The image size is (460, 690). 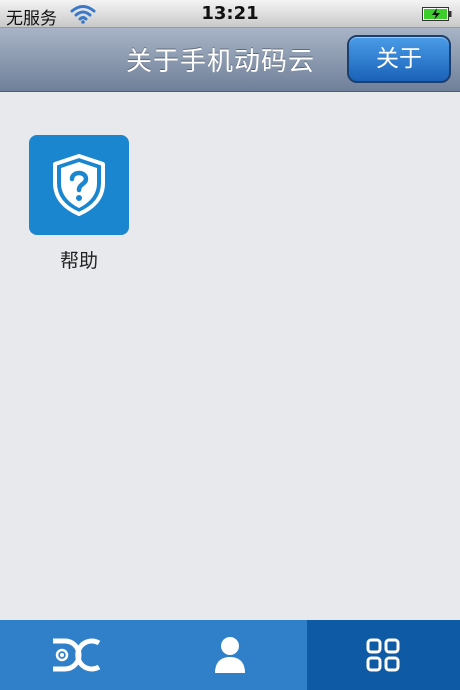 I want to click on grid-icon, so click(x=383, y=655).